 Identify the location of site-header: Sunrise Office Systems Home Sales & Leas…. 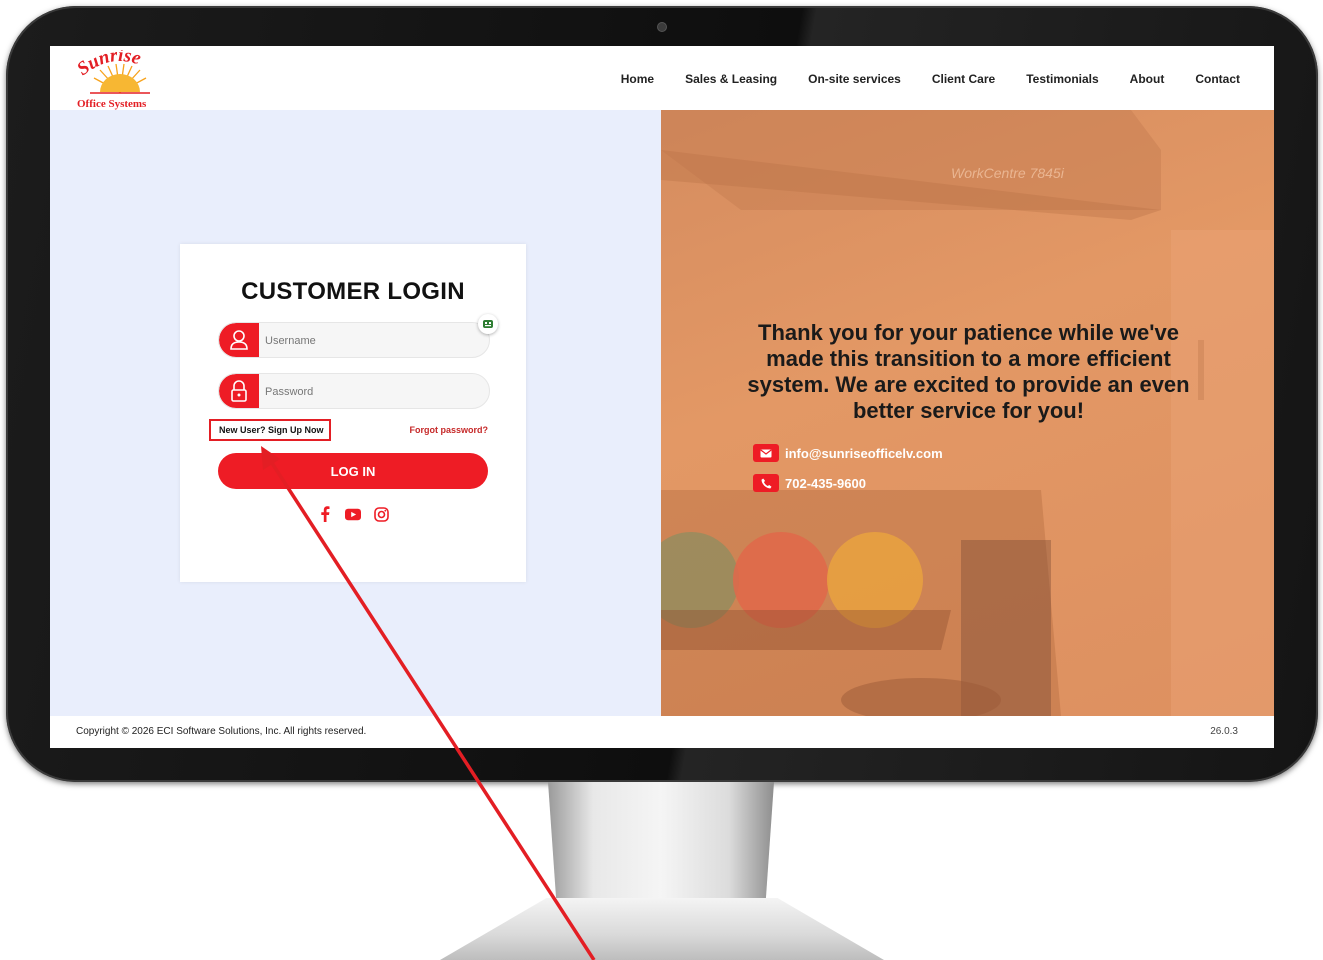
(662, 78).